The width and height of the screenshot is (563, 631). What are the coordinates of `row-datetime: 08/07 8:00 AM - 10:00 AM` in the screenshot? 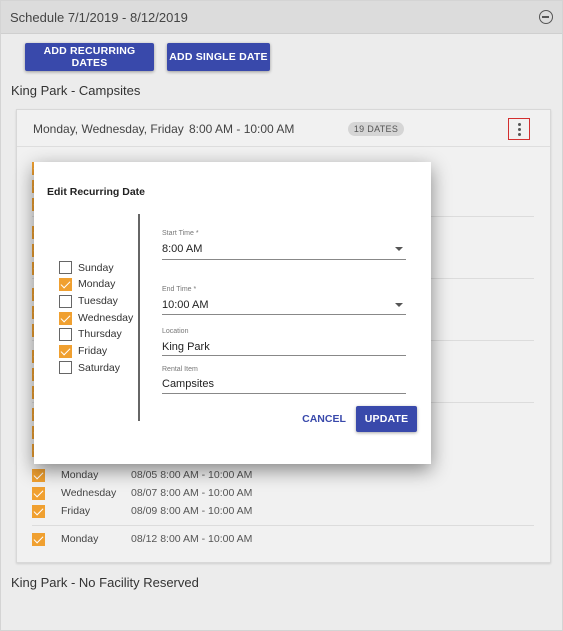 It's located at (192, 493).